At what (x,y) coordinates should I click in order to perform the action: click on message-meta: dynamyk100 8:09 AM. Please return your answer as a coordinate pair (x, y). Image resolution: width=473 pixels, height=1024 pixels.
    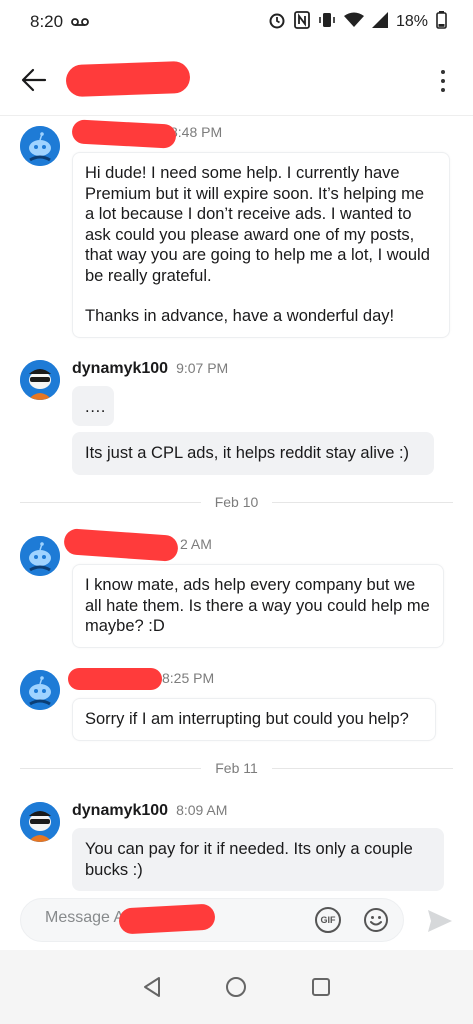
    Looking at the image, I should click on (149, 811).